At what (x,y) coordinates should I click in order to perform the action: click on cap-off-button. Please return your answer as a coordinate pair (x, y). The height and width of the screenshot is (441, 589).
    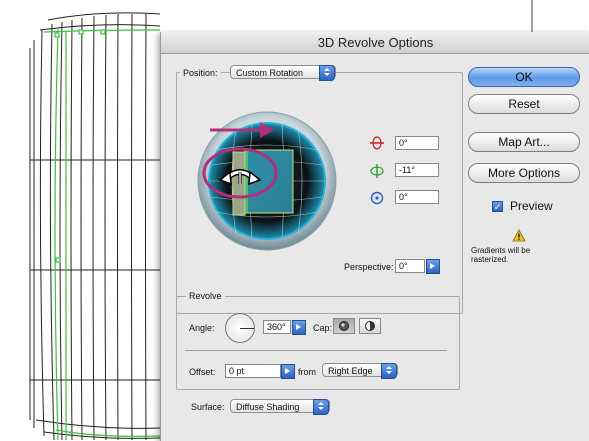
    Looking at the image, I should click on (370, 326).